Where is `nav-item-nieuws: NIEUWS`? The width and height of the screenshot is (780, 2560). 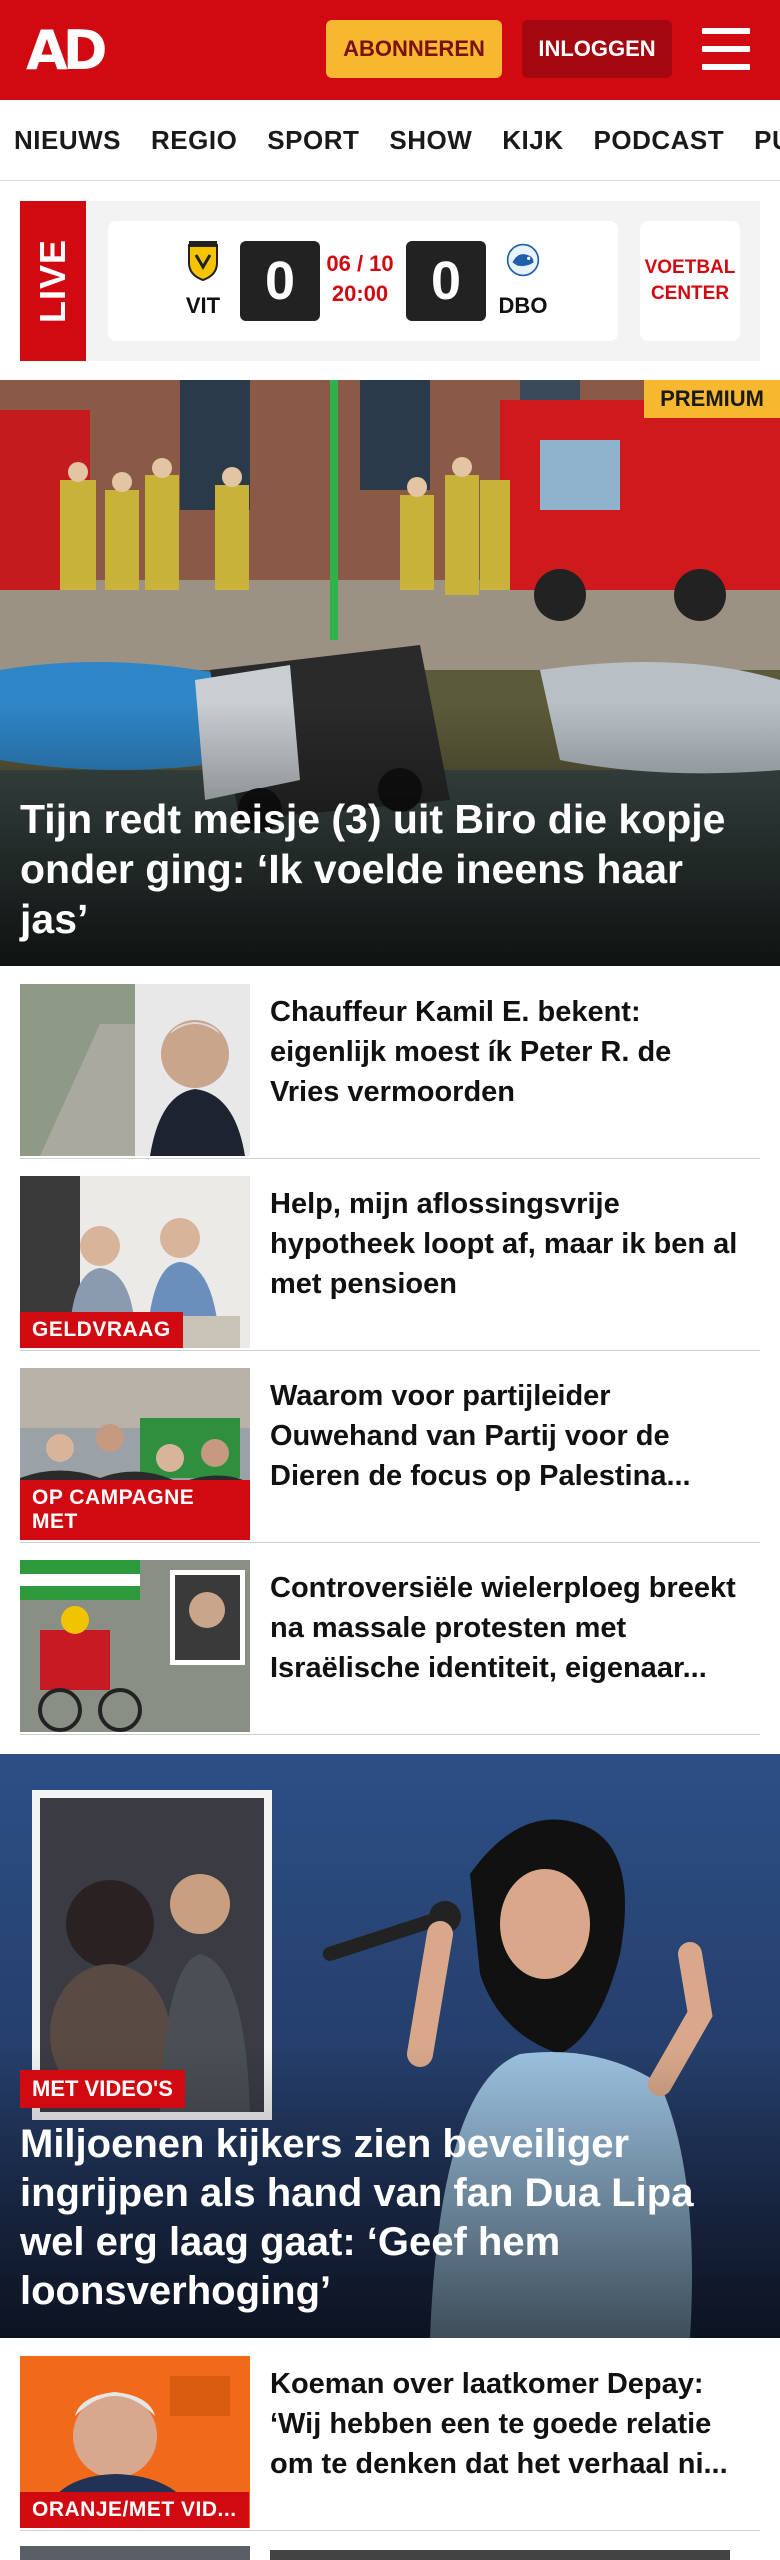
nav-item-nieuws: NIEUWS is located at coordinates (67, 140).